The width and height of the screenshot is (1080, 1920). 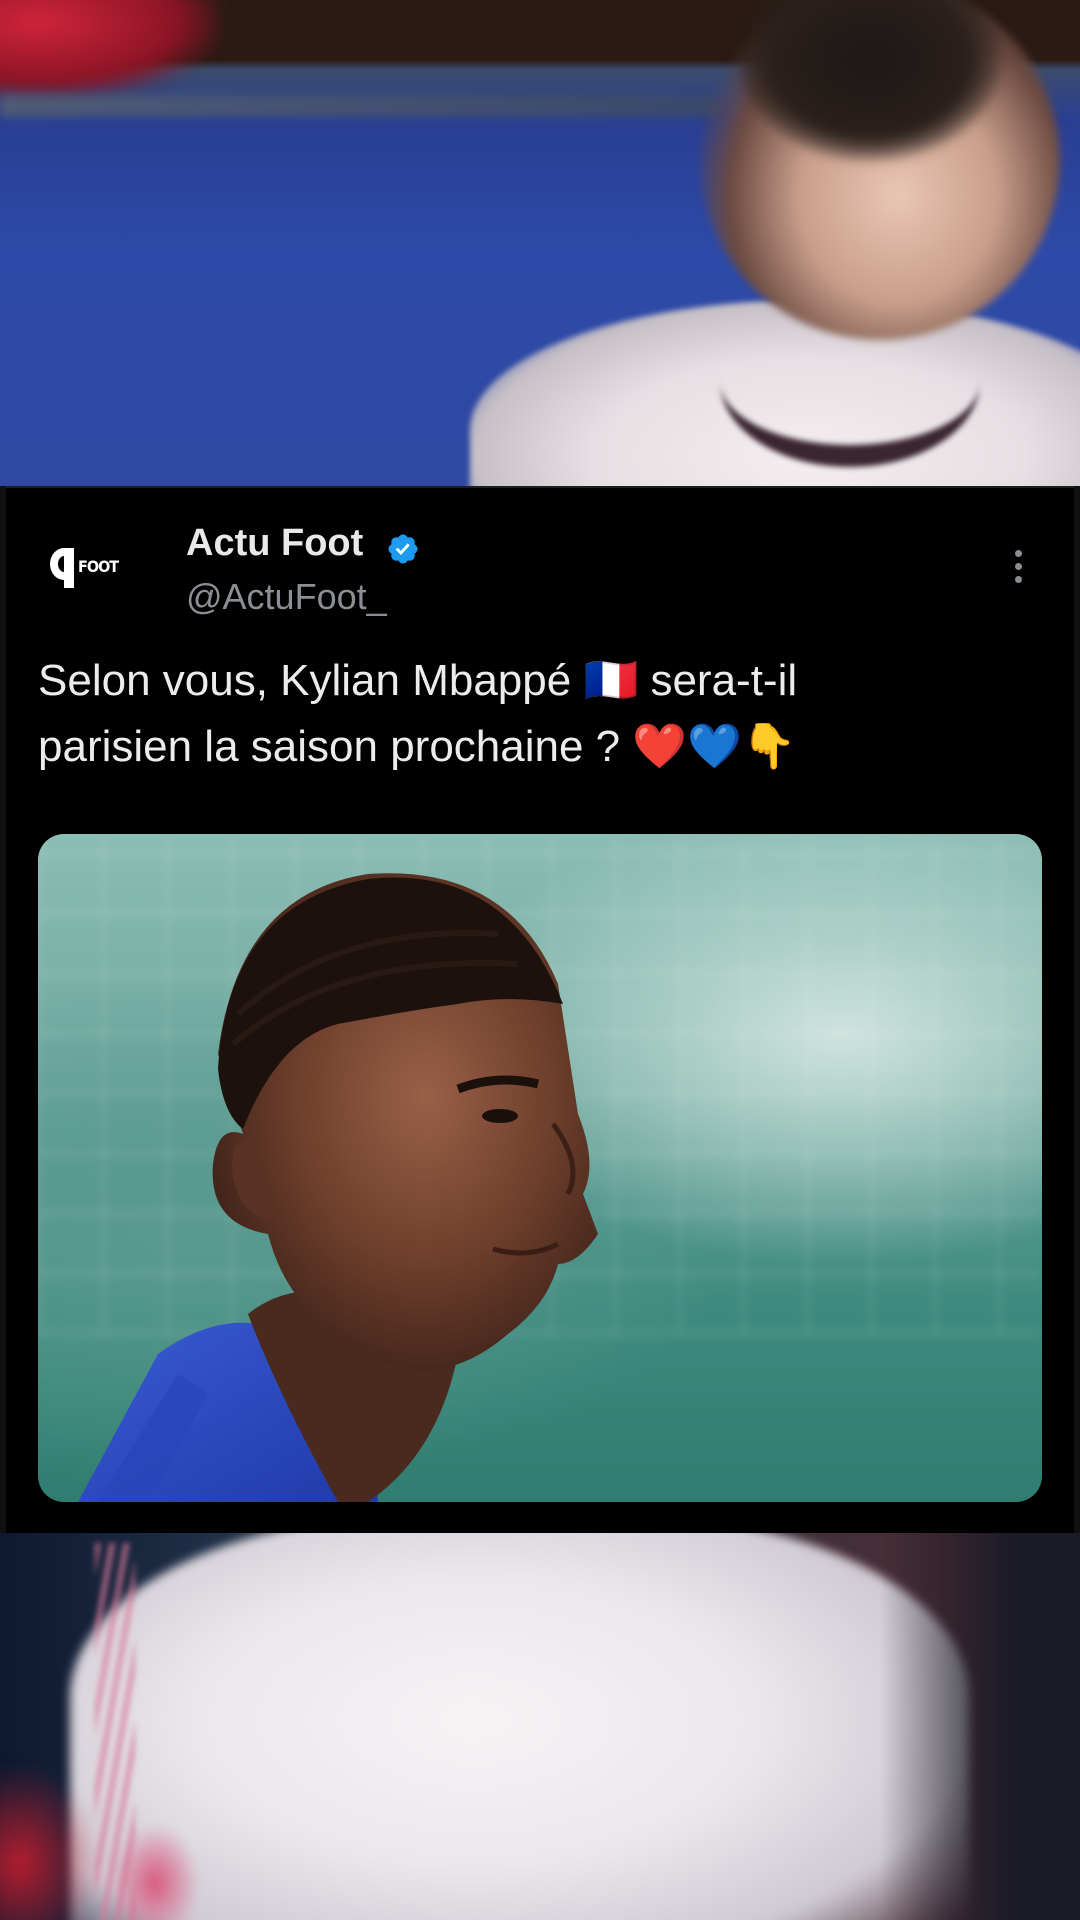 What do you see at coordinates (69, 568) in the screenshot?
I see `avatar-logo-bar` at bounding box center [69, 568].